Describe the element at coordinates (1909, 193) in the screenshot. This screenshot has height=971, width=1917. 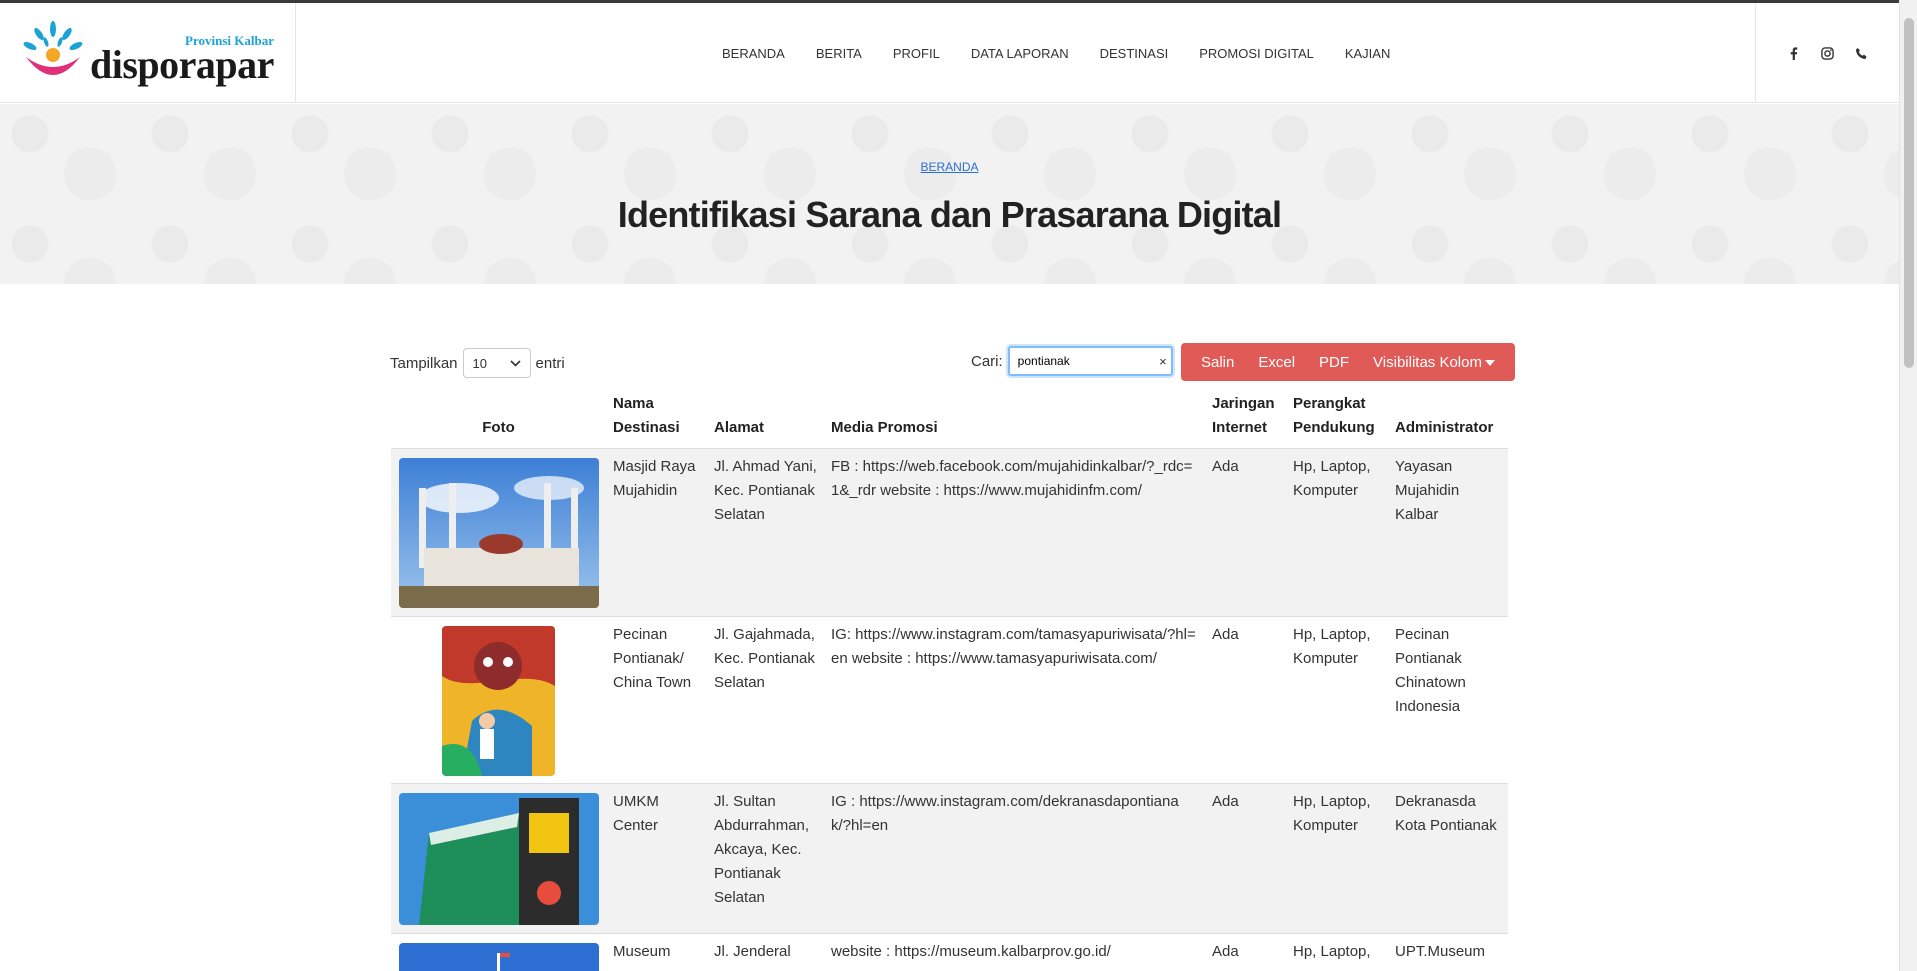
I see `scrollbar-thumb` at that location.